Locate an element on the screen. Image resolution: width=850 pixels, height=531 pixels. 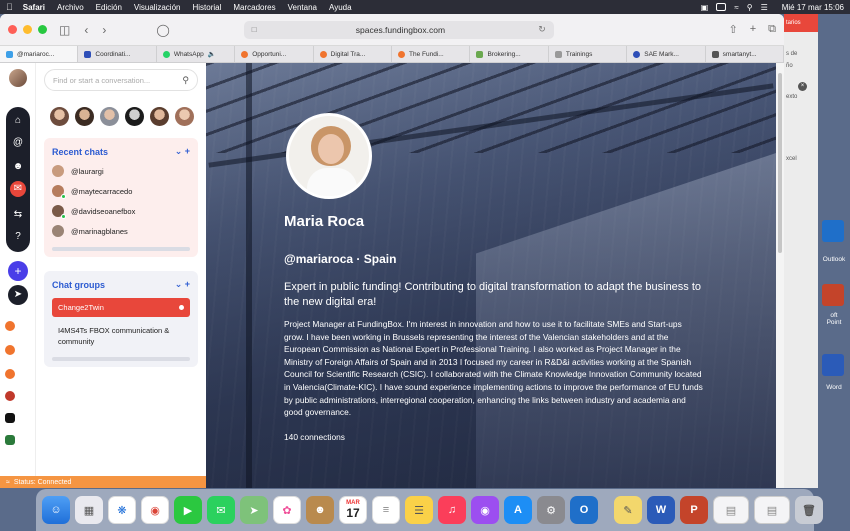
tab-overview-icon: ⧉ is located at coordinates (772, 29).